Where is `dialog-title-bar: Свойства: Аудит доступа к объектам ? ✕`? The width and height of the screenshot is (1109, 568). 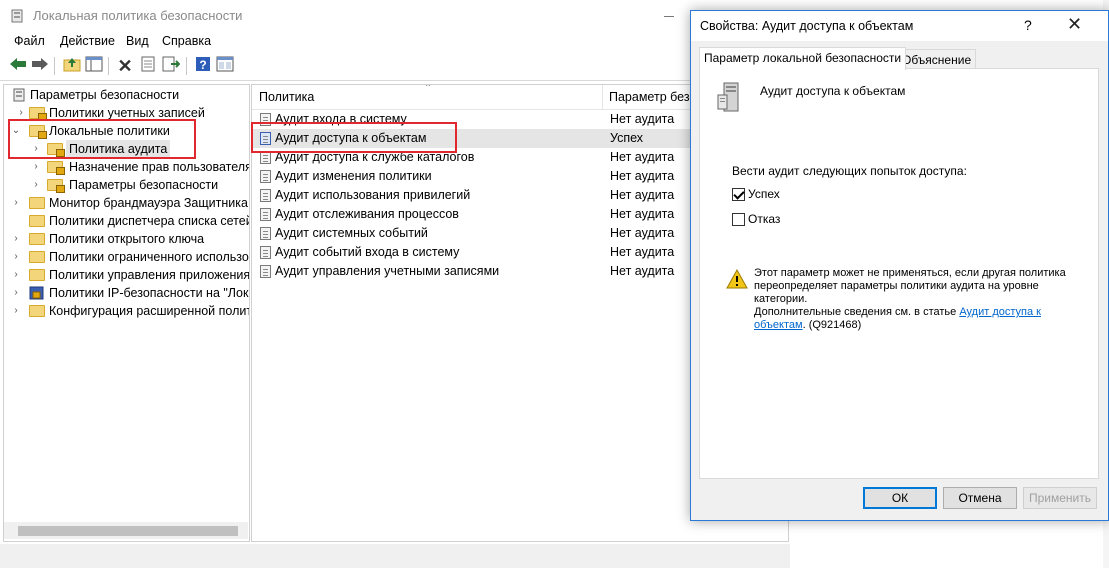
dialog-title-bar: Свойства: Аудит доступа к объектам ? ✕ is located at coordinates (899, 26).